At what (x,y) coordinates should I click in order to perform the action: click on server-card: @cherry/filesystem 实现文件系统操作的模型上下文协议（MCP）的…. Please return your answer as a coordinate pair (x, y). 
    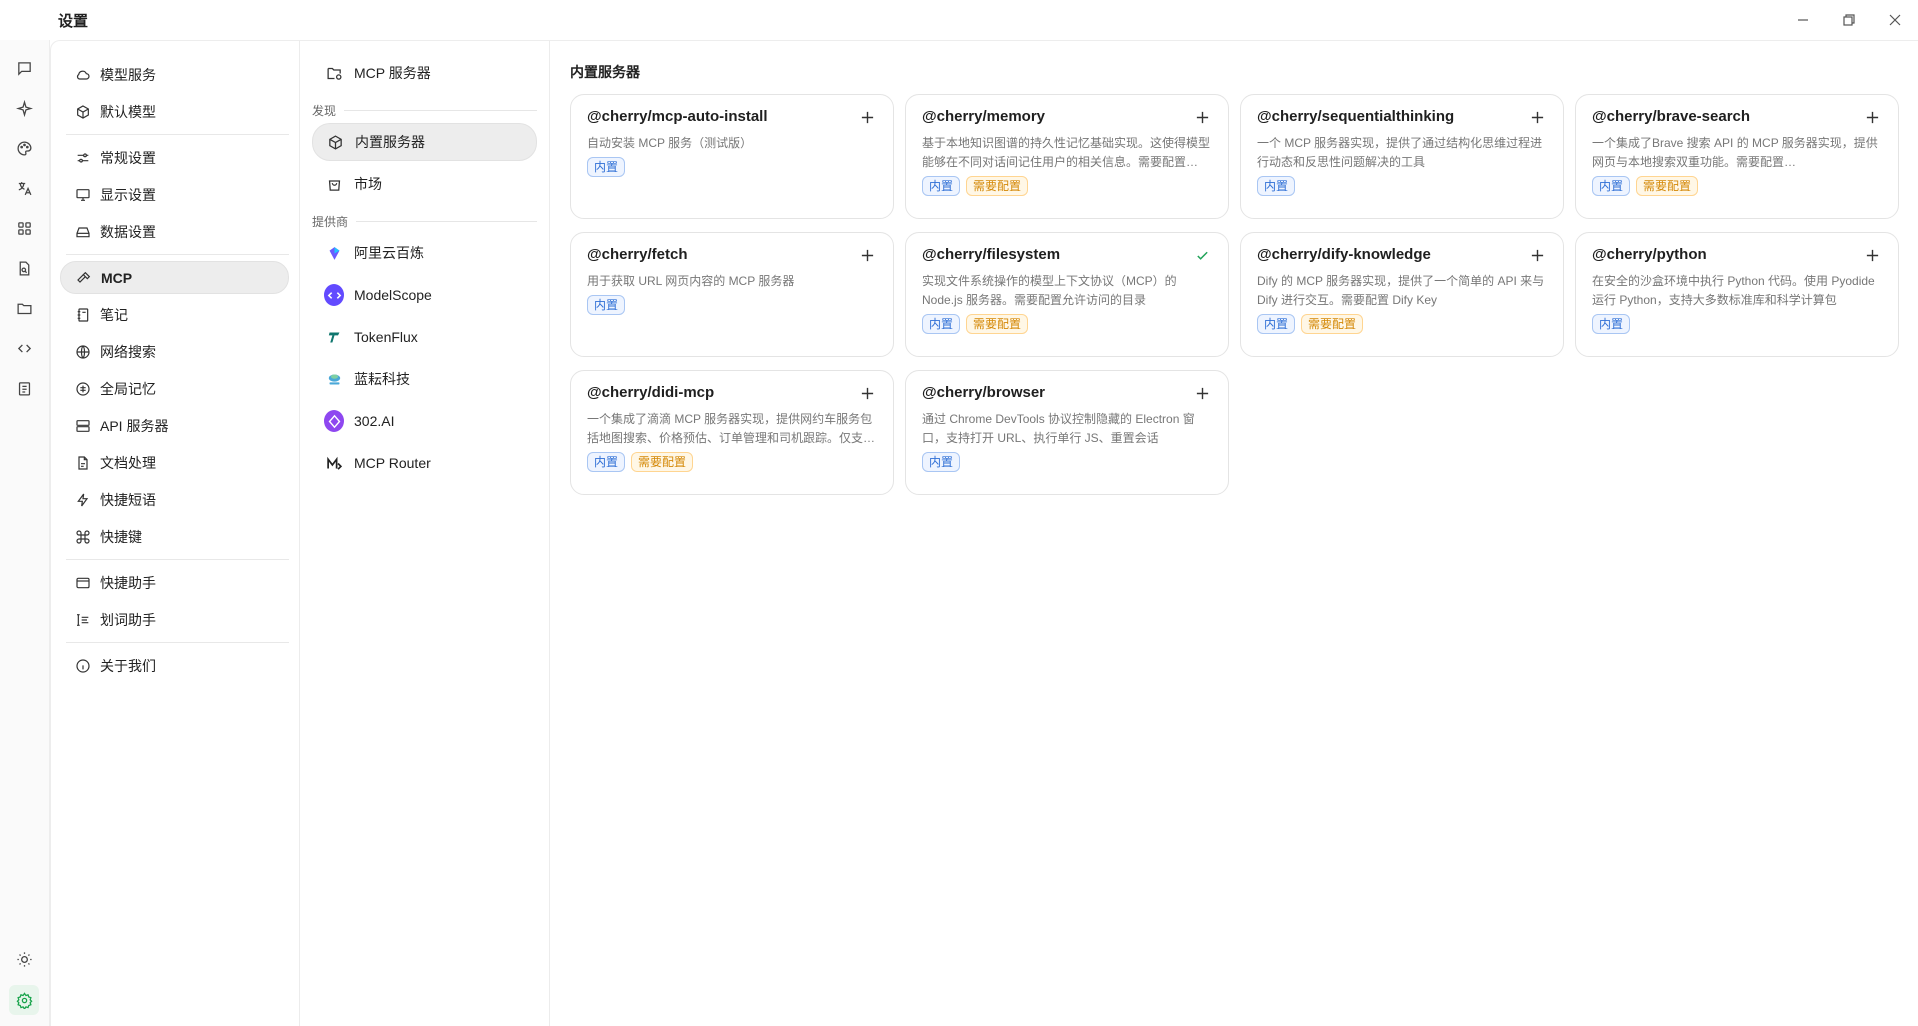
    Looking at the image, I should click on (1067, 294).